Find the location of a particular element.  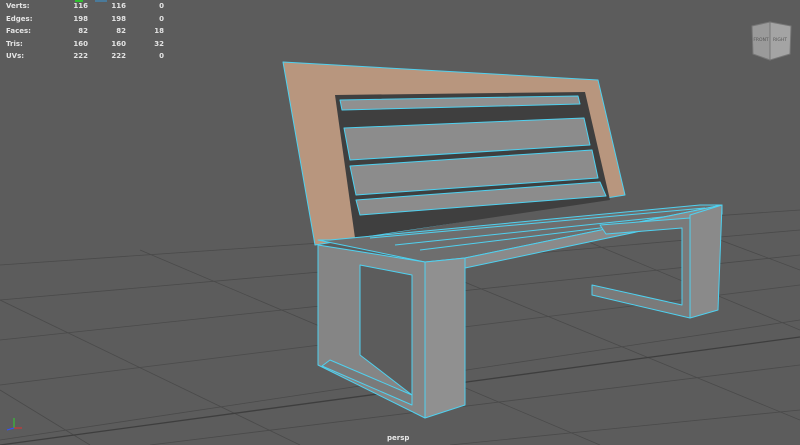

right-leg-front is located at coordinates (706, 261).